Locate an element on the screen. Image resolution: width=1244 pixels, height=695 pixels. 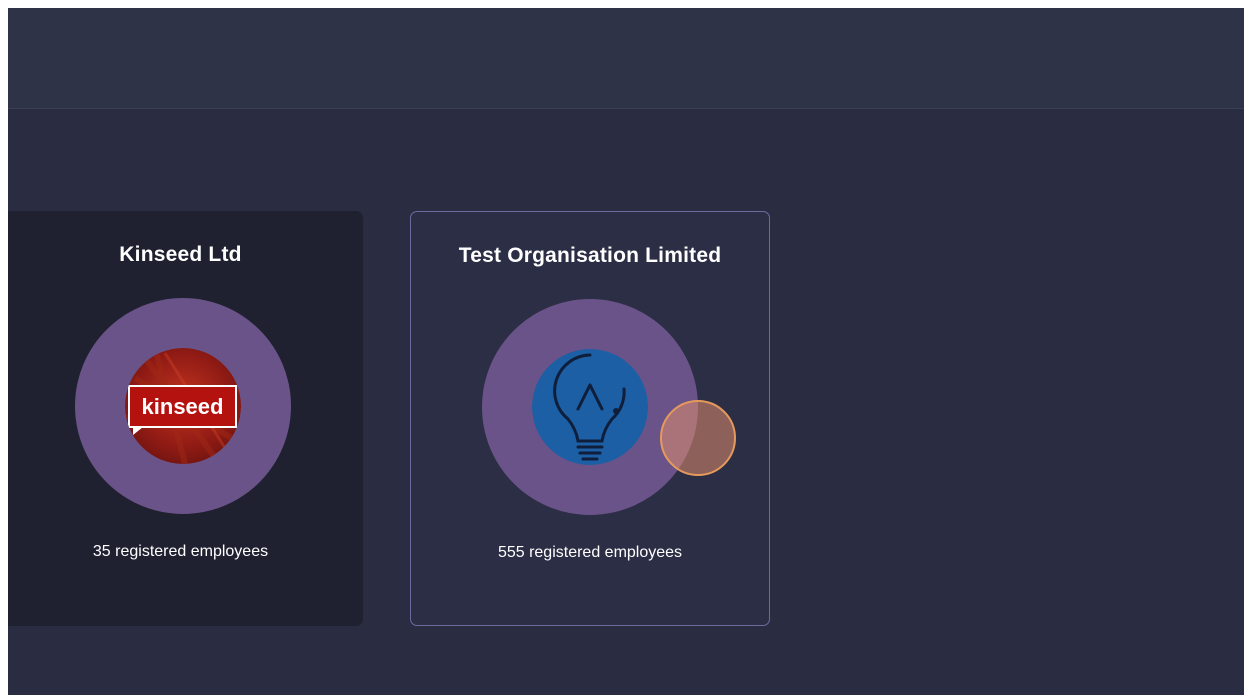
kinseed-logo: kinseed is located at coordinates (183, 406).